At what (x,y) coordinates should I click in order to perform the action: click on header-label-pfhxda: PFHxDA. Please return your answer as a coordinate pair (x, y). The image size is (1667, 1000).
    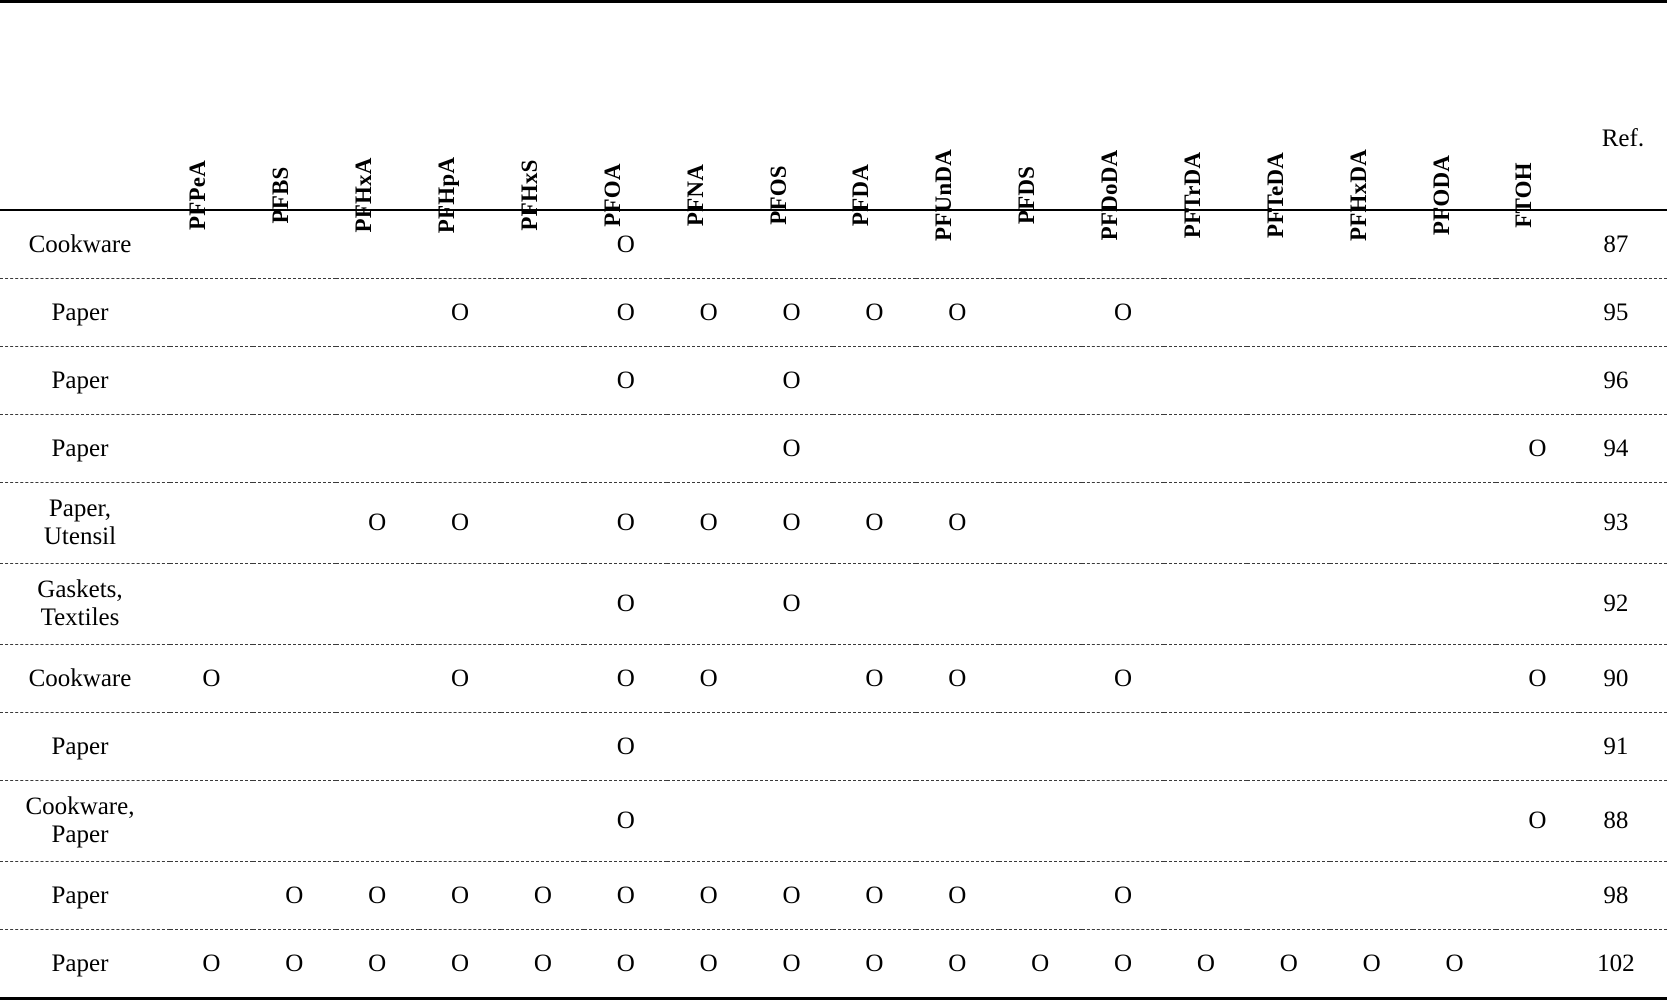
    Looking at the image, I should click on (1358, 195).